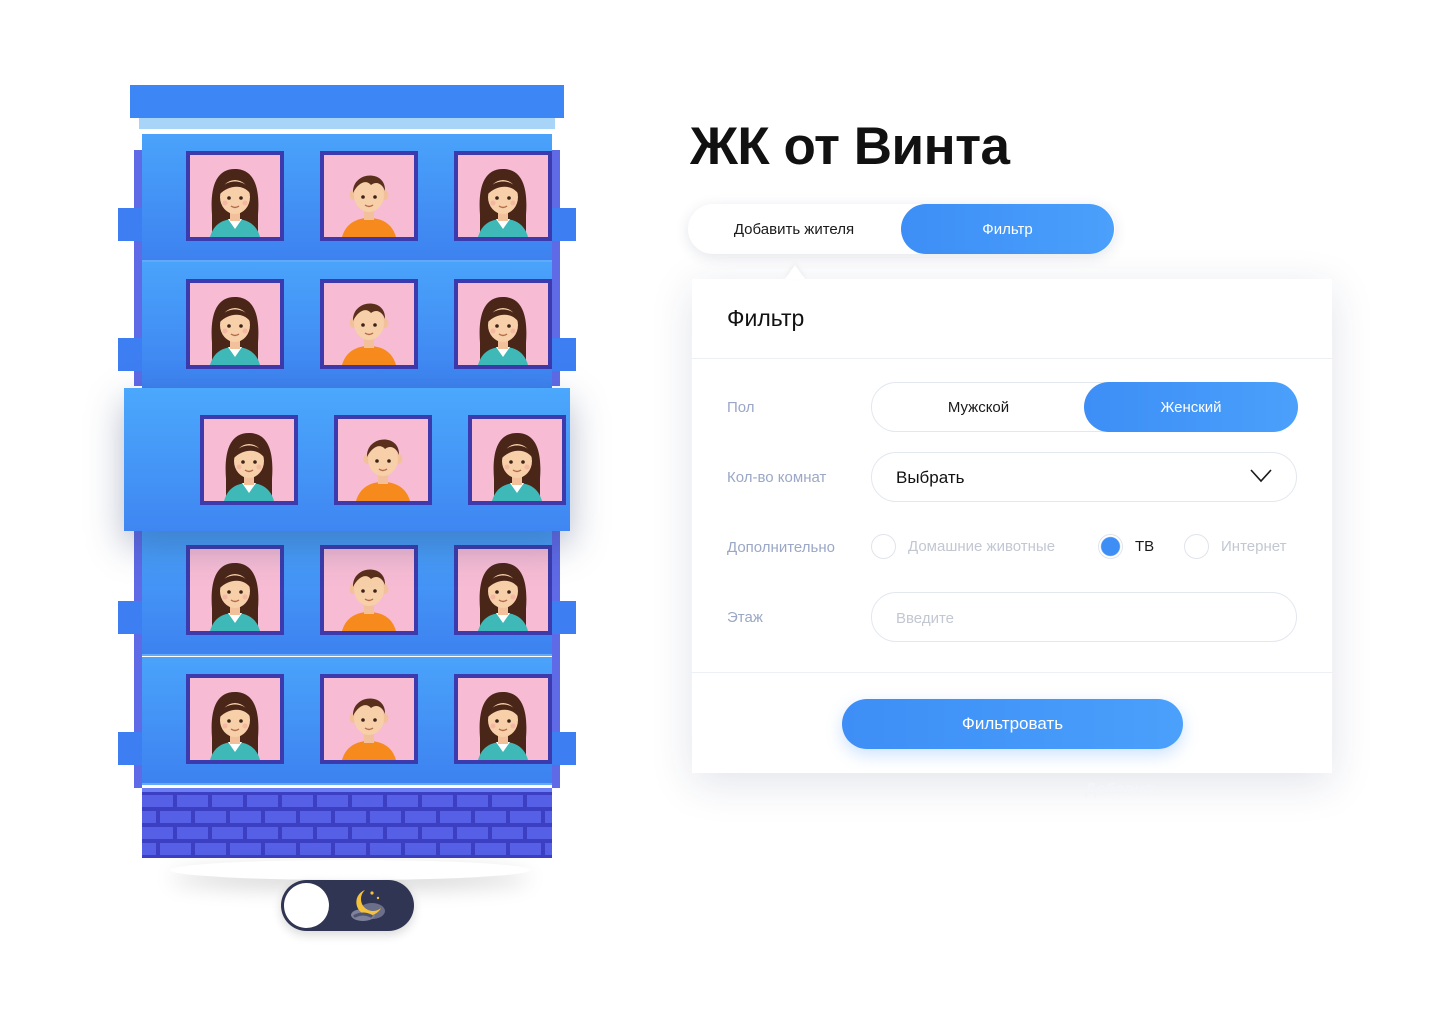 The width and height of the screenshot is (1440, 1024). What do you see at coordinates (1012, 724) in the screenshot?
I see `filter-submit-button: Фильтровать` at bounding box center [1012, 724].